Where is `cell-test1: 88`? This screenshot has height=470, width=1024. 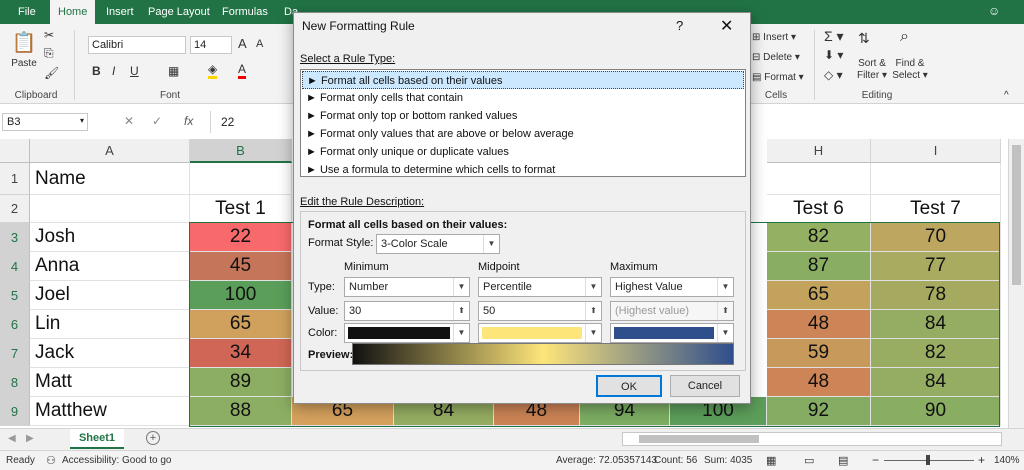 cell-test1: 88 is located at coordinates (241, 411).